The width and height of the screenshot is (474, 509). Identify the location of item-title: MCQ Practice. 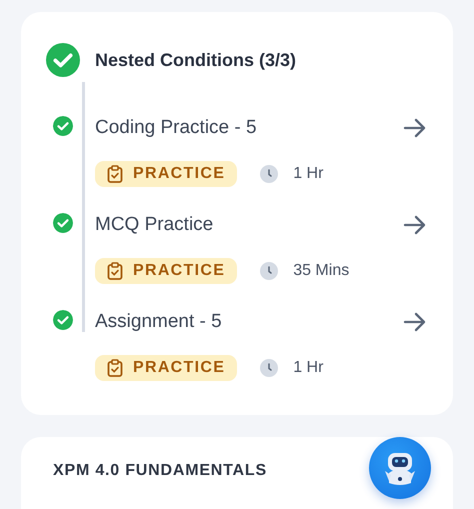
(154, 225).